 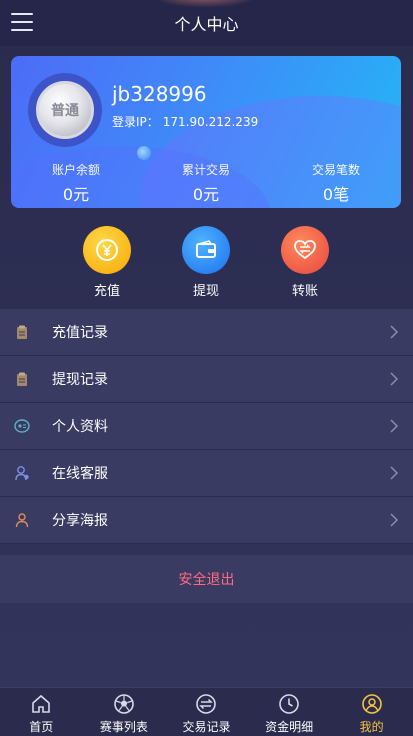 I want to click on tab-label: 交易记录, so click(x=206, y=727).